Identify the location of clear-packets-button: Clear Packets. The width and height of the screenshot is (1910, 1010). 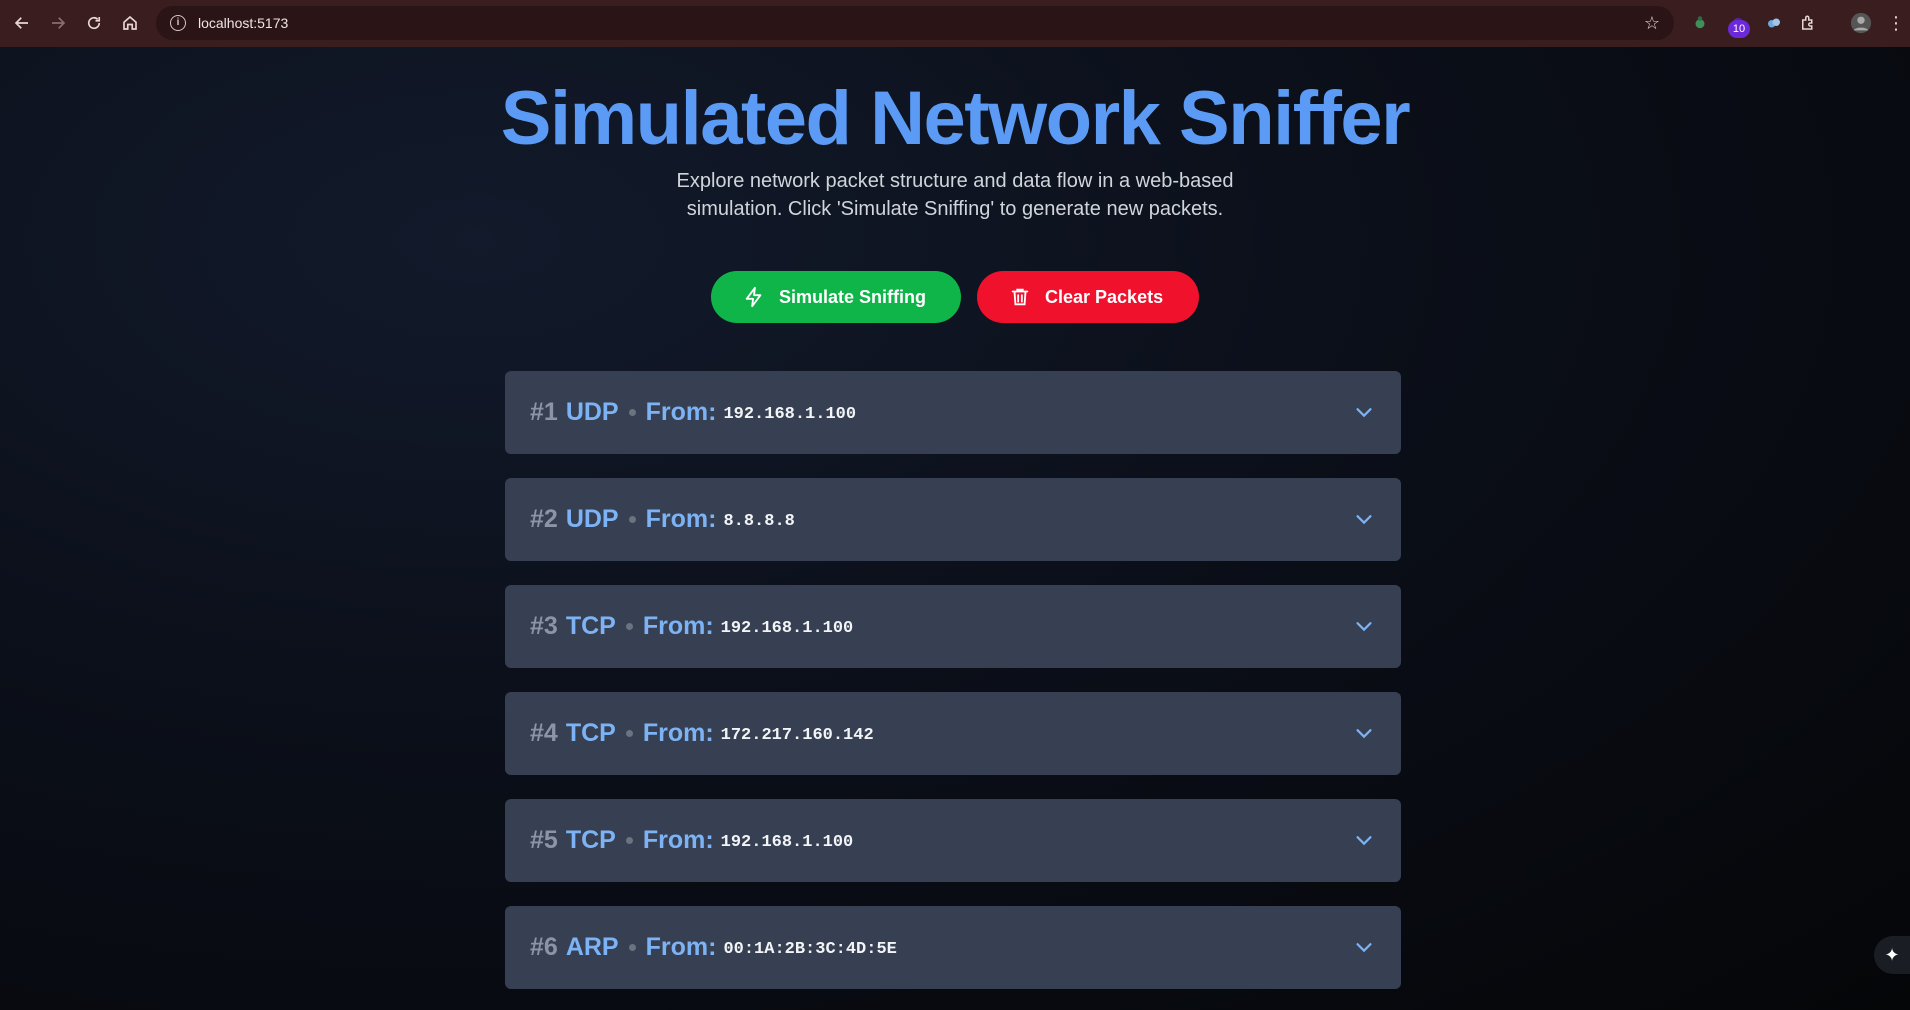
(1088, 297).